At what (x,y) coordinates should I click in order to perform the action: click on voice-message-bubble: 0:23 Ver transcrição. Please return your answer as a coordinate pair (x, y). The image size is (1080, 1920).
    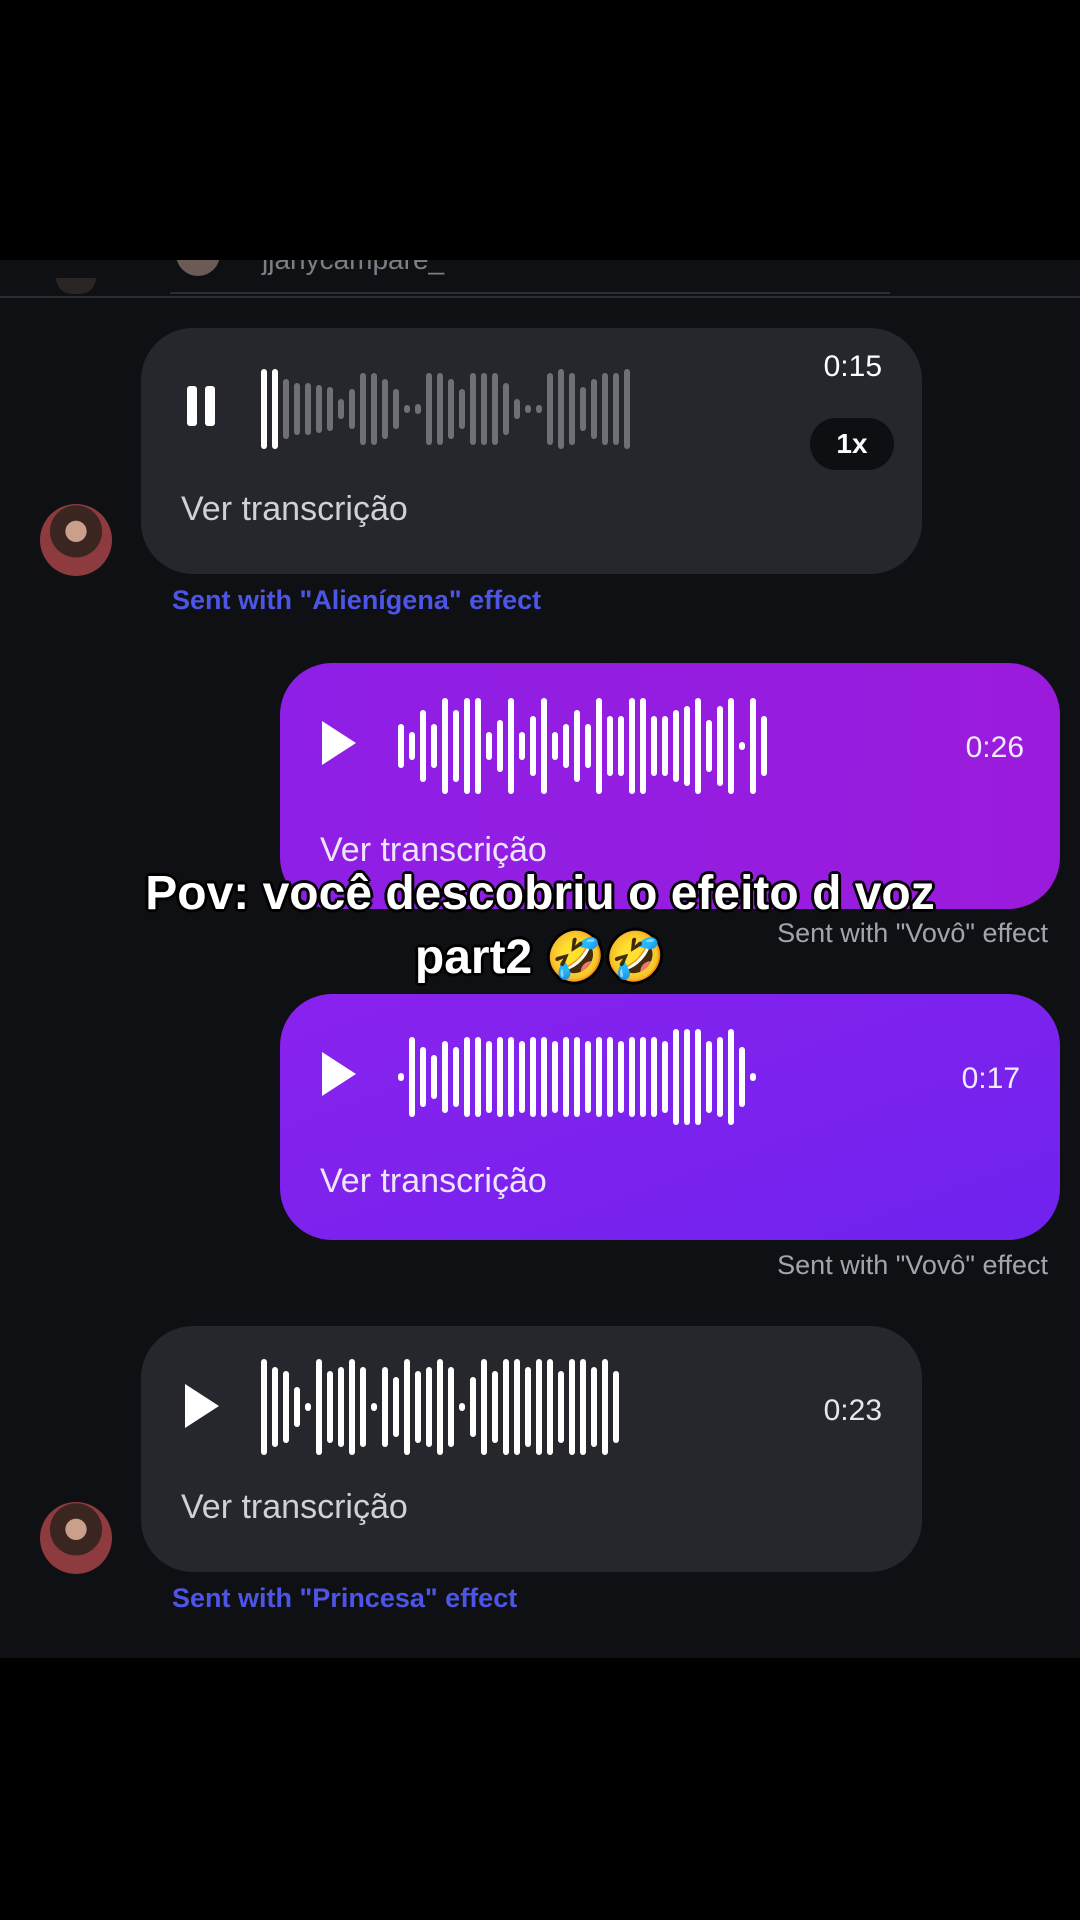
    Looking at the image, I should click on (531, 1449).